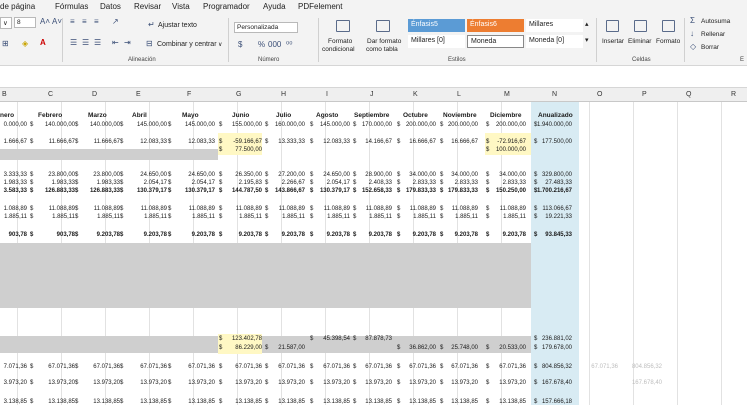 The height and width of the screenshot is (405, 747). Describe the element at coordinates (187, 44) in the screenshot. I see `merge-center-button: Combinar y centrar` at that location.